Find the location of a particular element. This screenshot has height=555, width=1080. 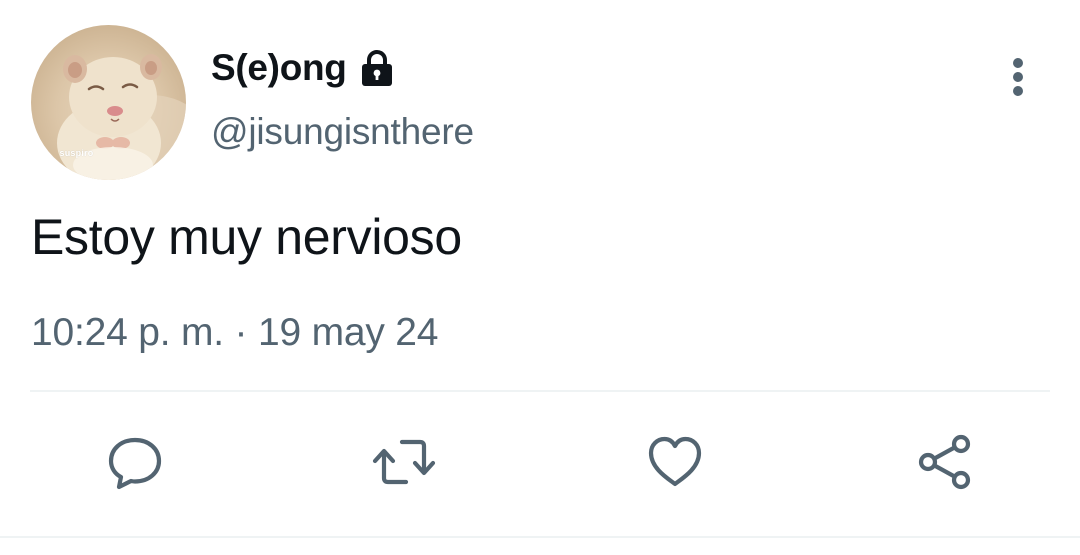

share-button is located at coordinates (945, 462).